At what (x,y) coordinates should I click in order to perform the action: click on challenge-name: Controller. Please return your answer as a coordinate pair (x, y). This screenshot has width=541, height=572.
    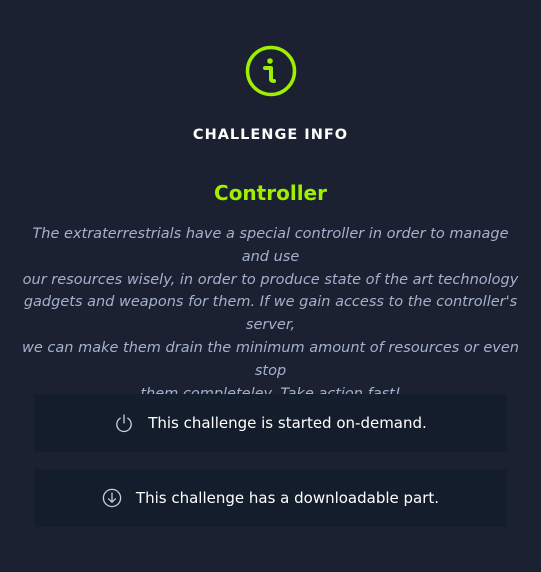
    Looking at the image, I should click on (270, 193).